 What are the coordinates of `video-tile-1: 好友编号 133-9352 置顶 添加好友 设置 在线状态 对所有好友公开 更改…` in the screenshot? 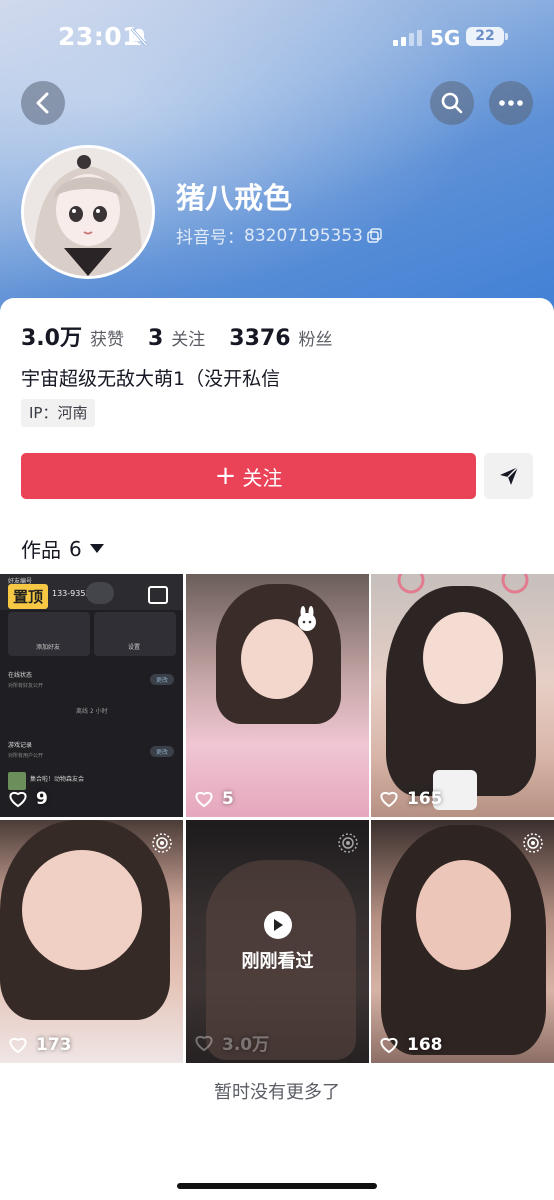 It's located at (91, 695).